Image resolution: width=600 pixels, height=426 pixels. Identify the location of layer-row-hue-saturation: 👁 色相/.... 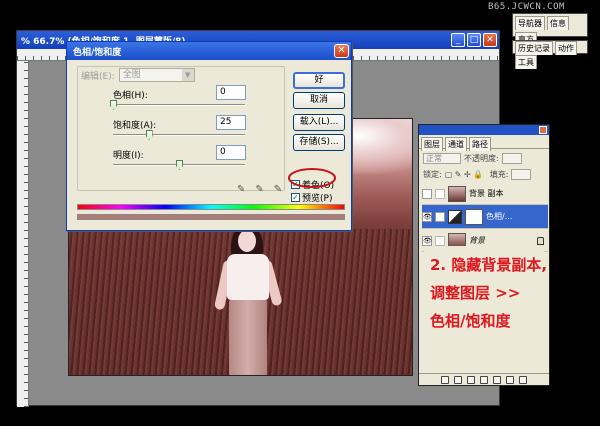
(485, 217).